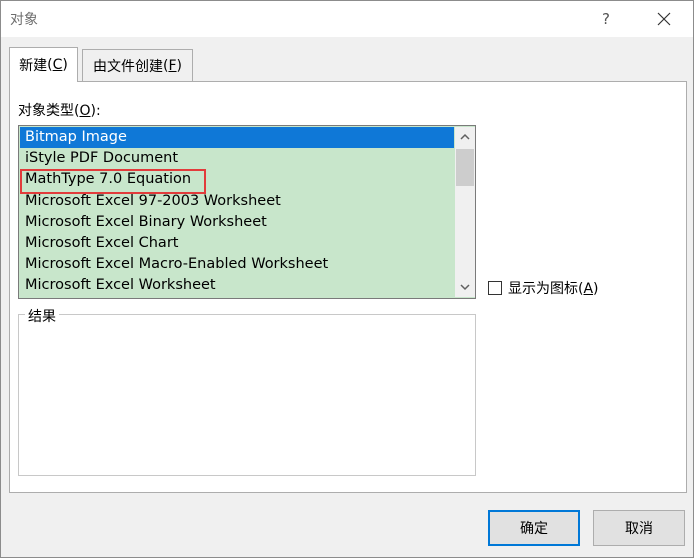 This screenshot has width=694, height=558. What do you see at coordinates (24, 20) in the screenshot?
I see `dialog-title: 对象` at bounding box center [24, 20].